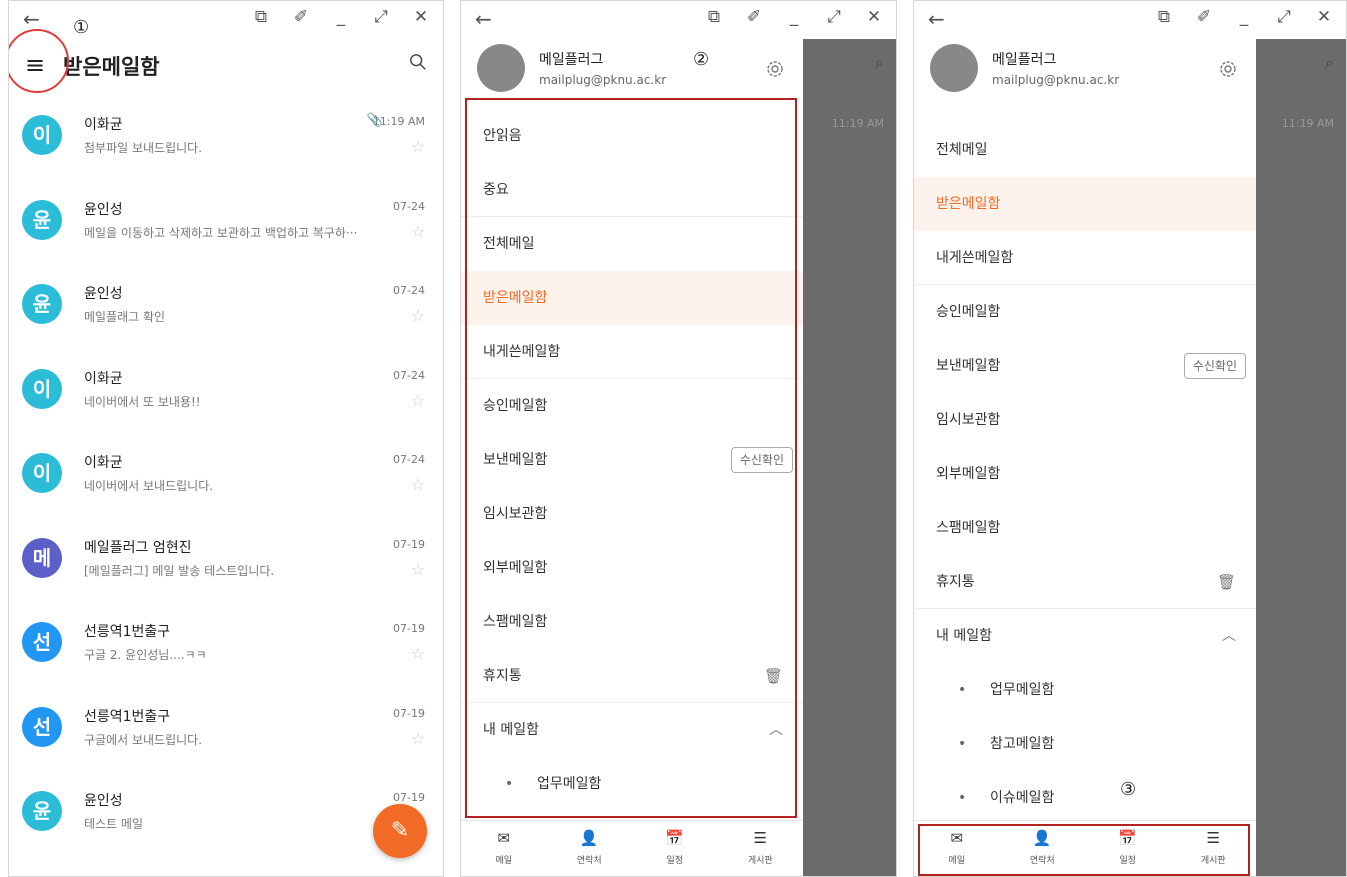 The height and width of the screenshot is (877, 1347). Describe the element at coordinates (760, 861) in the screenshot. I see `nav-label: 게시판` at that location.